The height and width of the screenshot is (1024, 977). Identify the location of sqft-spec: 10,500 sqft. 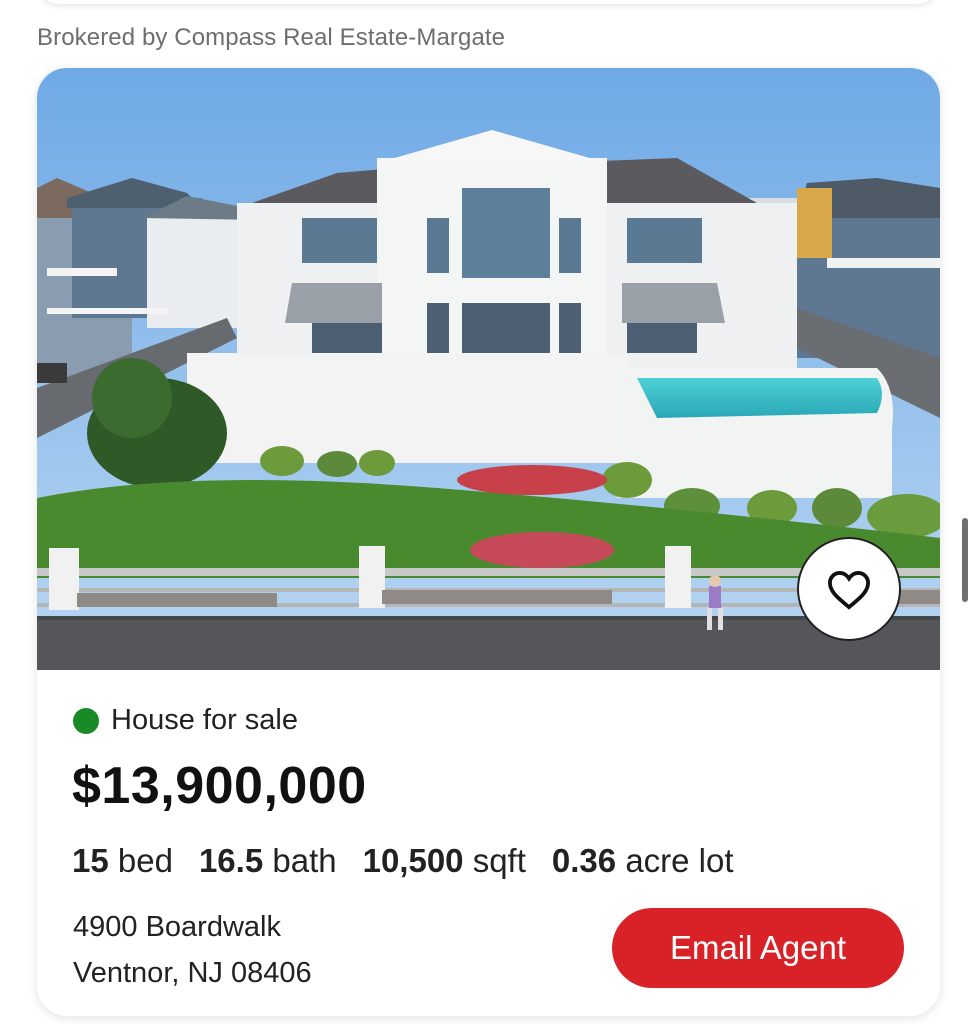
(444, 861).